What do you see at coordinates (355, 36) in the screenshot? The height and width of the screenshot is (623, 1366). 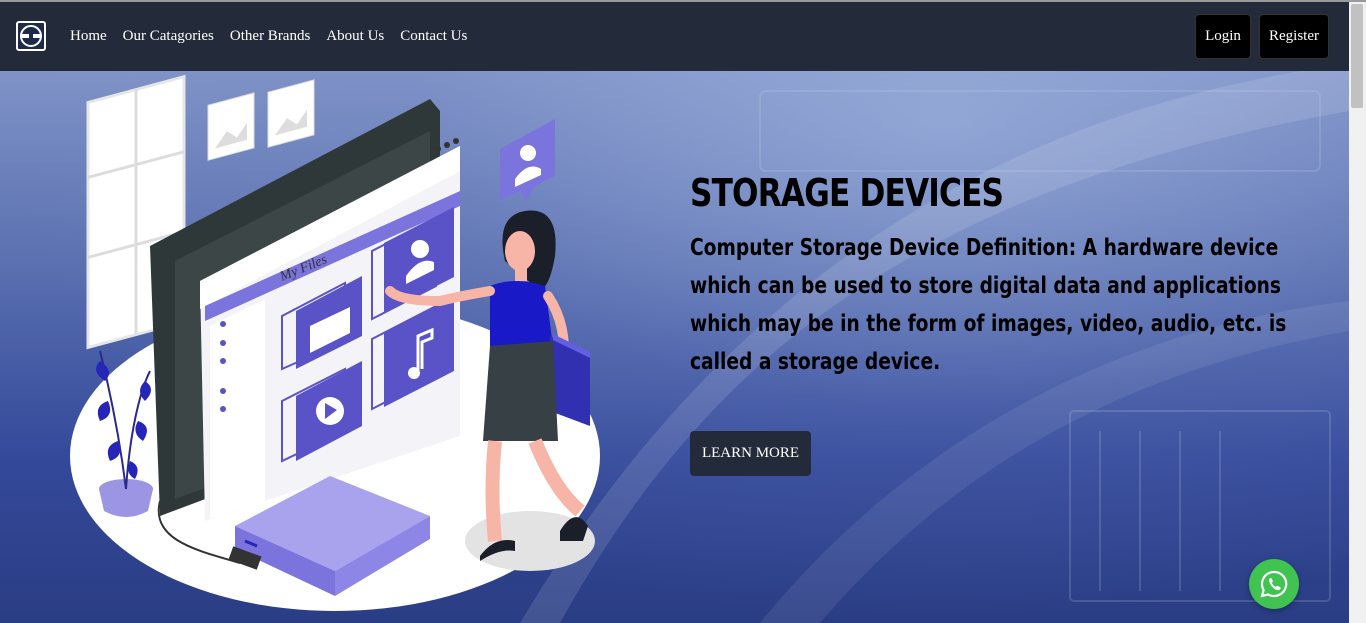 I see `nav-link-about-us: About Us` at bounding box center [355, 36].